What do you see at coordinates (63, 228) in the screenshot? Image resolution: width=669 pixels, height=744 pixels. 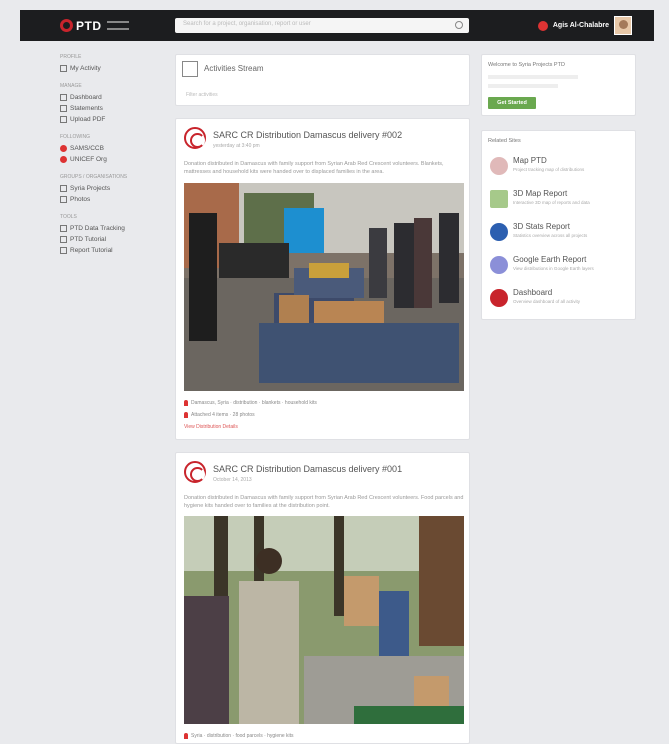 I see `tracking-icon` at bounding box center [63, 228].